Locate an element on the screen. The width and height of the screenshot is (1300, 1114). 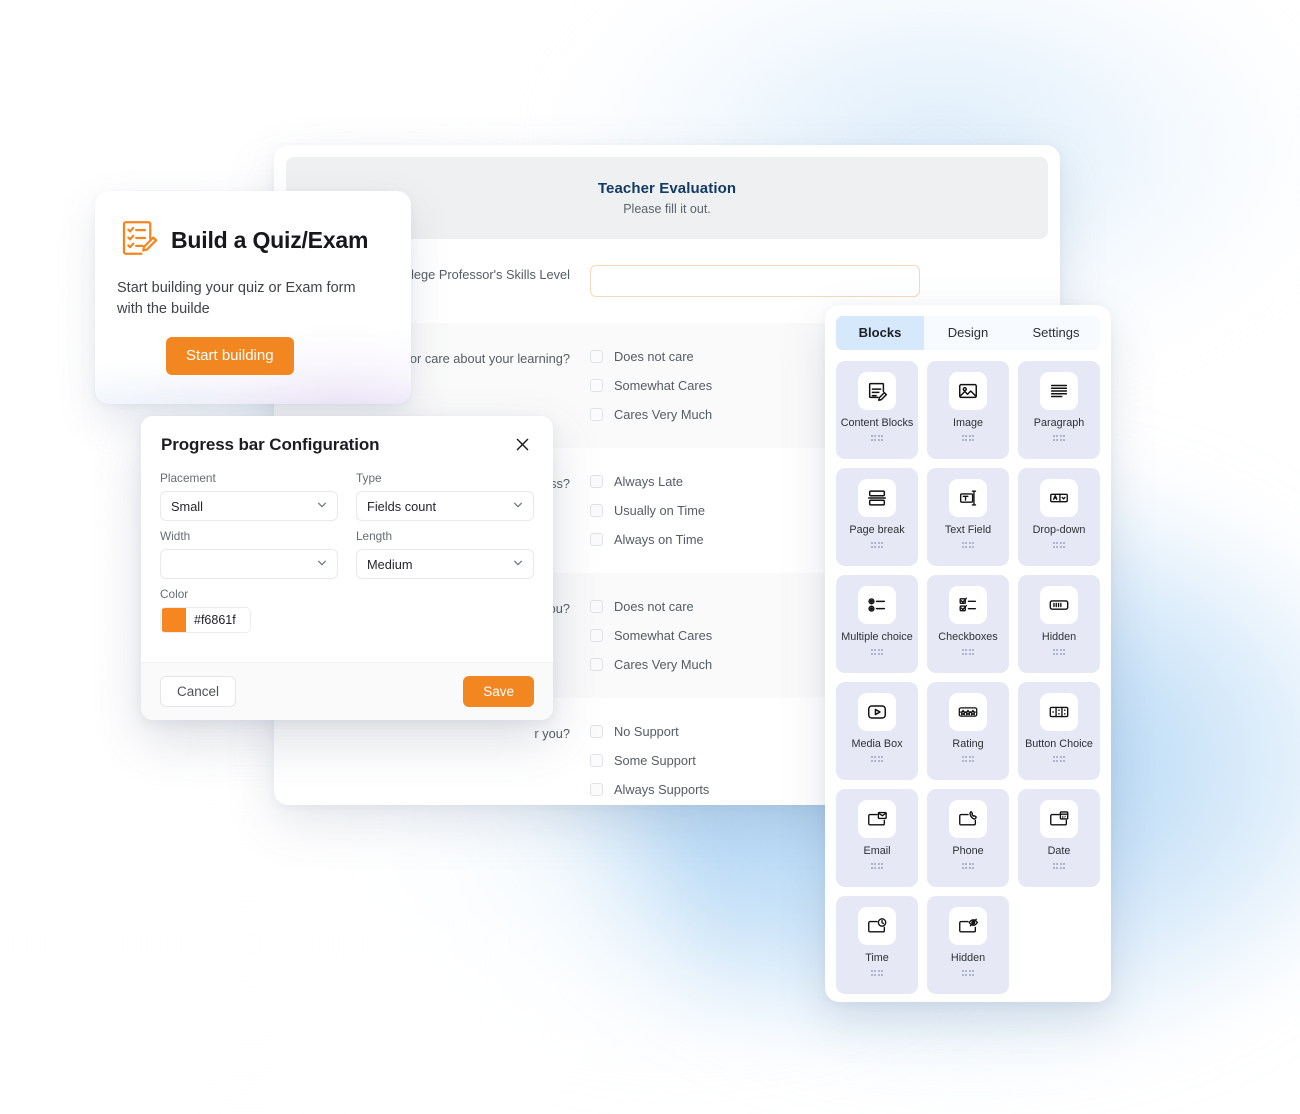
block-time: Time is located at coordinates (877, 945).